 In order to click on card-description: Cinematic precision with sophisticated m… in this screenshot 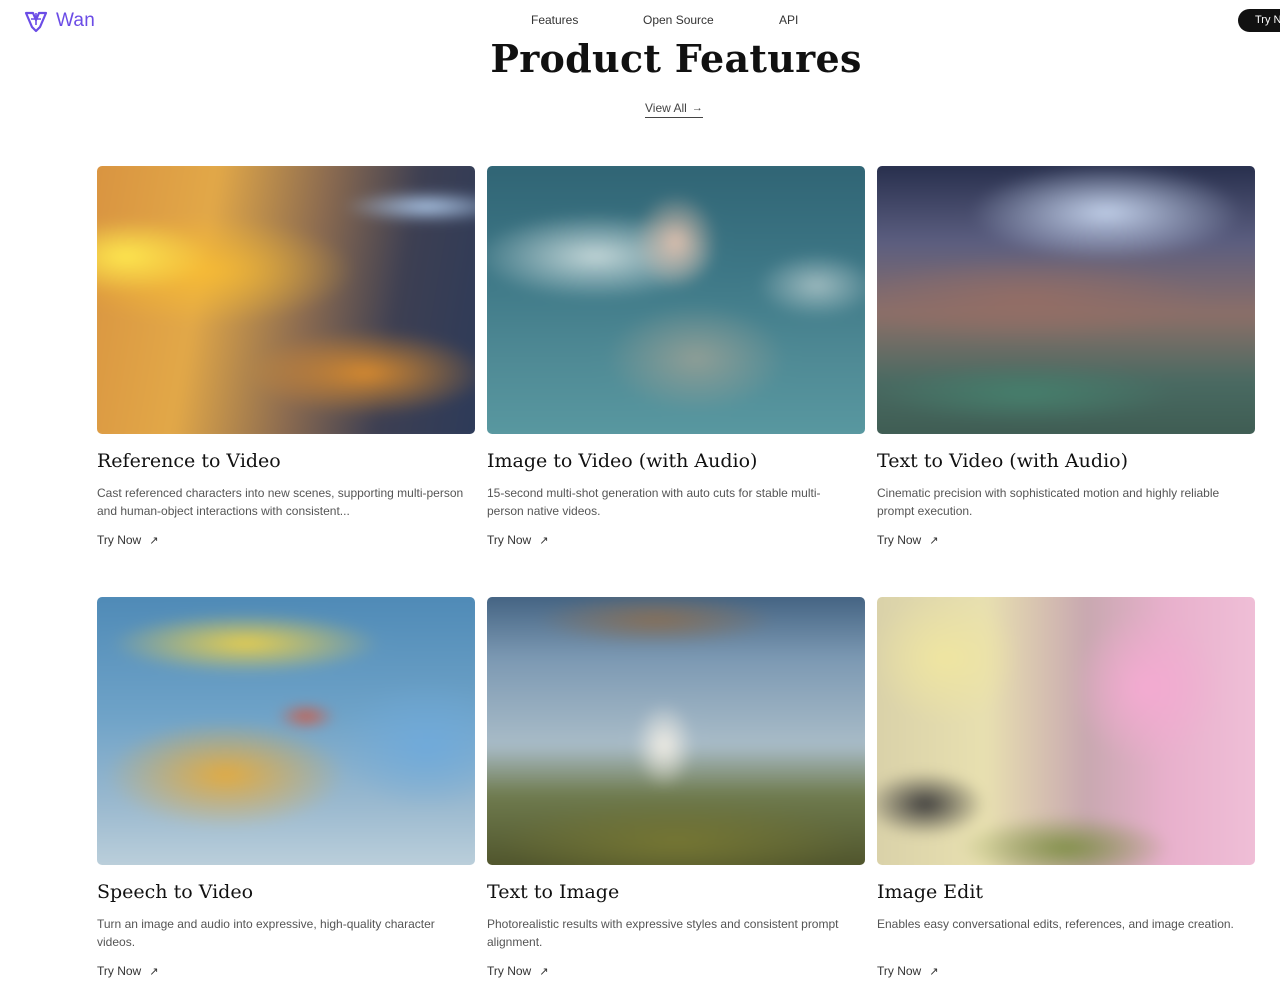, I will do `click(1048, 502)`.